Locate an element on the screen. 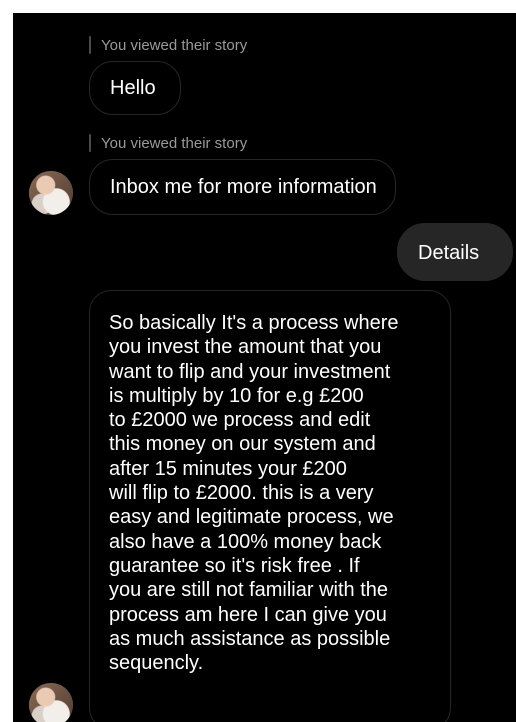 The height and width of the screenshot is (722, 516). message-bubble-hello: Hello is located at coordinates (135, 88).